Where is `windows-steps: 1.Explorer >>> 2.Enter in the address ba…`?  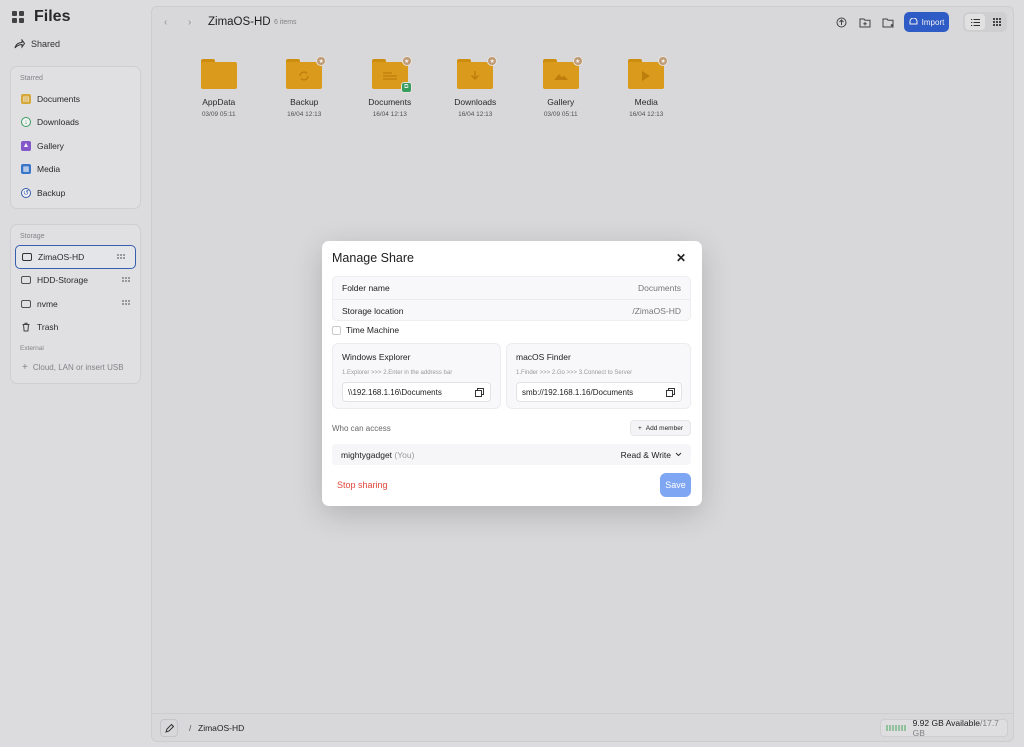 windows-steps: 1.Explorer >>> 2.Enter in the address ba… is located at coordinates (397, 373).